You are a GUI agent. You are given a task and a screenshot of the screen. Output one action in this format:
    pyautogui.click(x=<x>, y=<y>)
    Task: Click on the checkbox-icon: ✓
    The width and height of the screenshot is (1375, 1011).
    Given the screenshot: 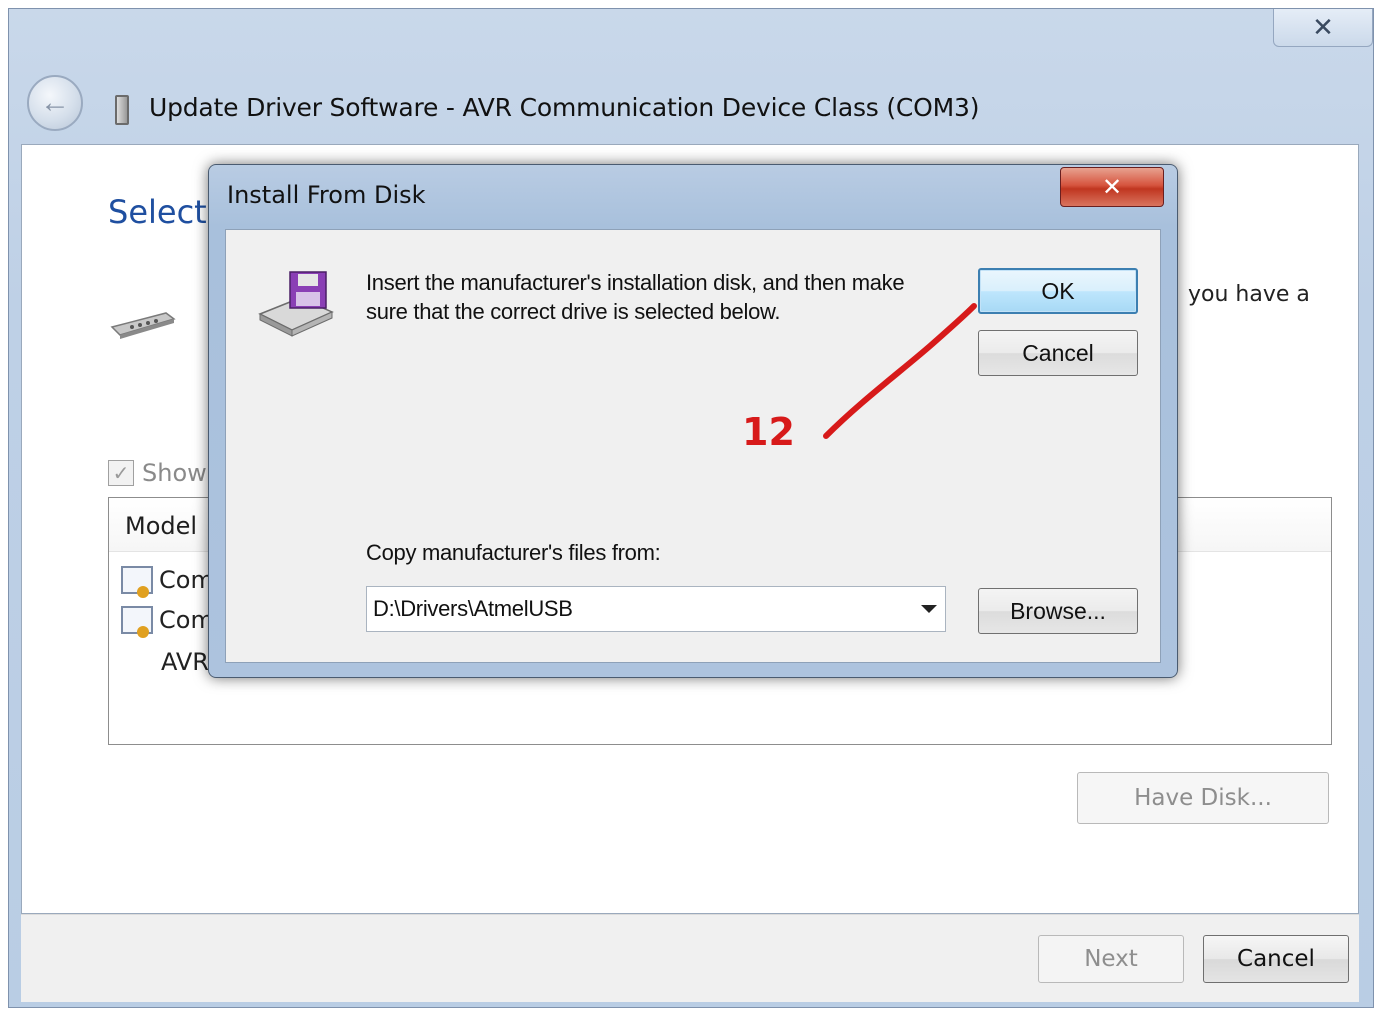 What is the action you would take?
    pyautogui.click(x=121, y=473)
    